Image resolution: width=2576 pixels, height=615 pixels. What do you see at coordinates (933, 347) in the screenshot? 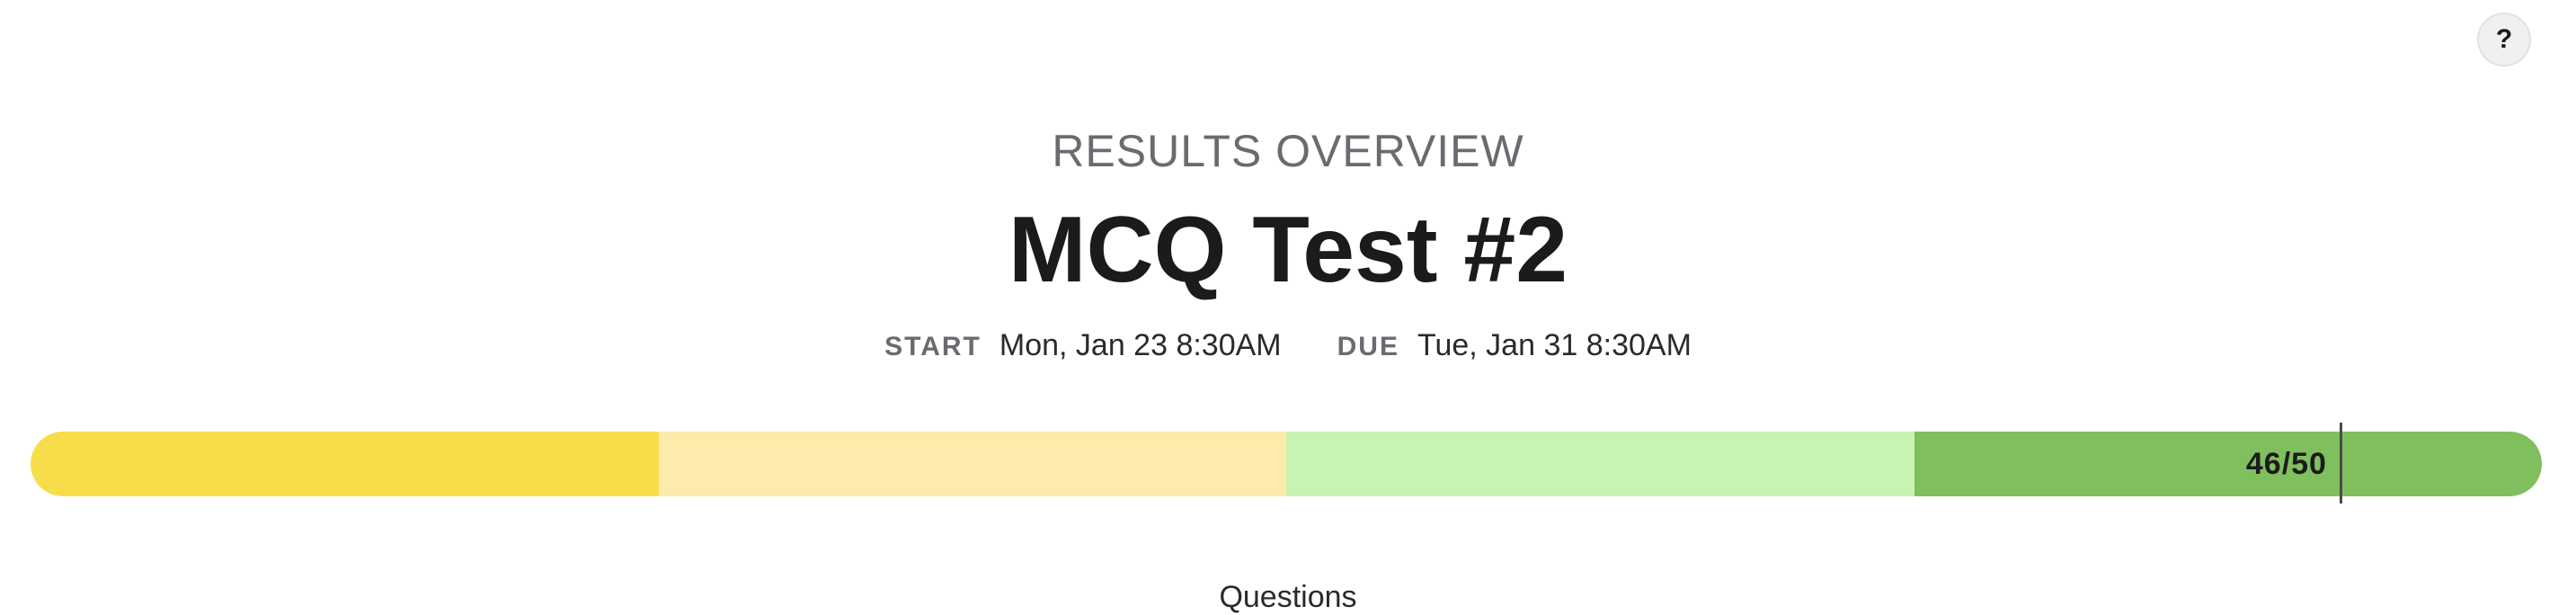
I see `start-date-label: START` at bounding box center [933, 347].